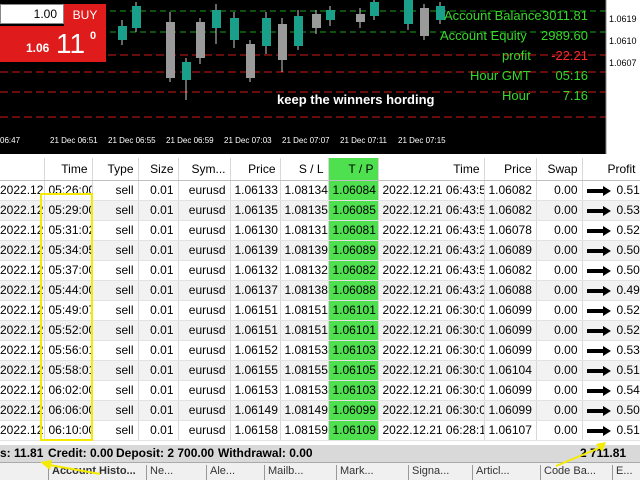 The width and height of the screenshot is (640, 480). Describe the element at coordinates (601, 447) in the screenshot. I see `annotation-arrowhead-right` at that location.